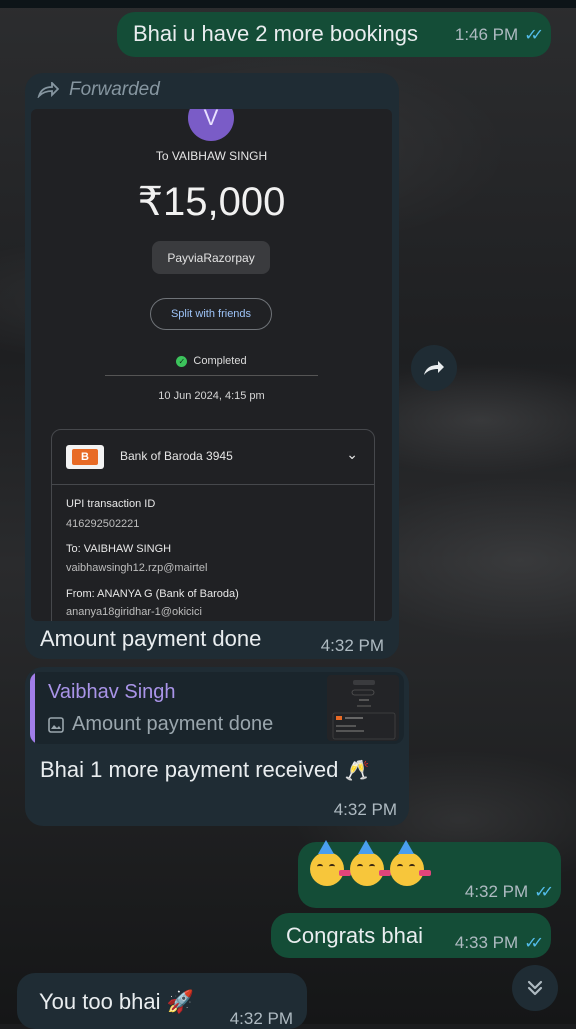 The height and width of the screenshot is (1029, 576). I want to click on divider, so click(211, 375).